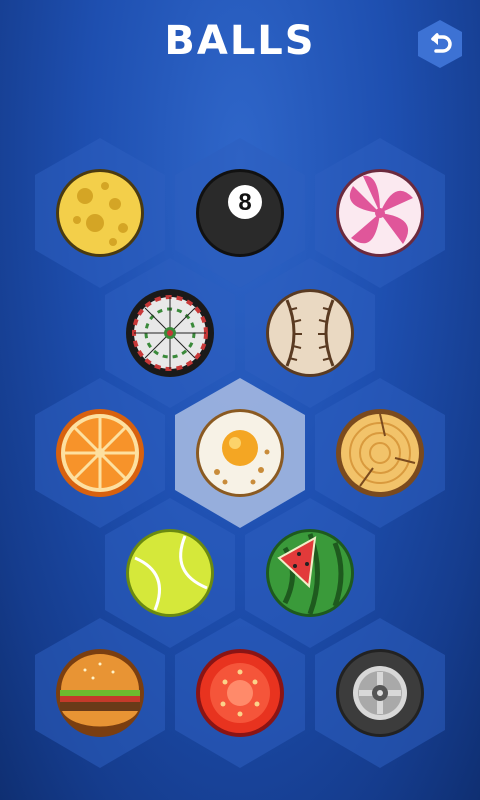 Image resolution: width=480 pixels, height=800 pixels. I want to click on wood-log-ball-icon, so click(380, 453).